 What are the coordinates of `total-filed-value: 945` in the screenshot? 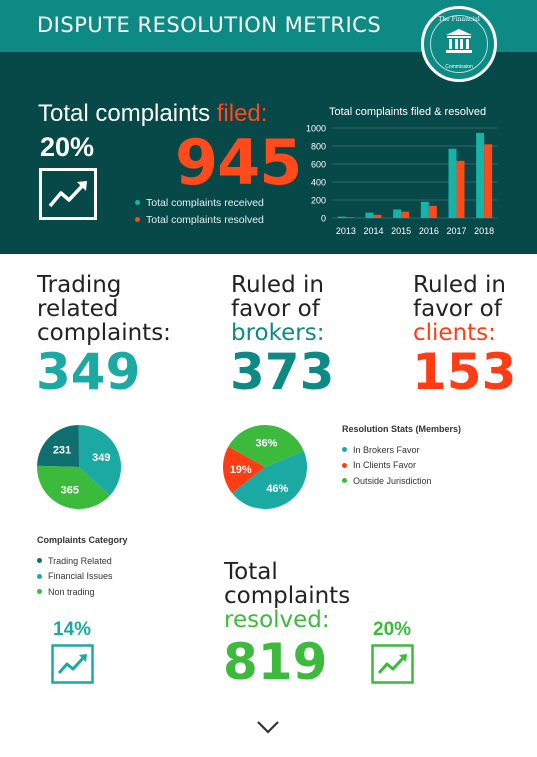 It's located at (238, 162).